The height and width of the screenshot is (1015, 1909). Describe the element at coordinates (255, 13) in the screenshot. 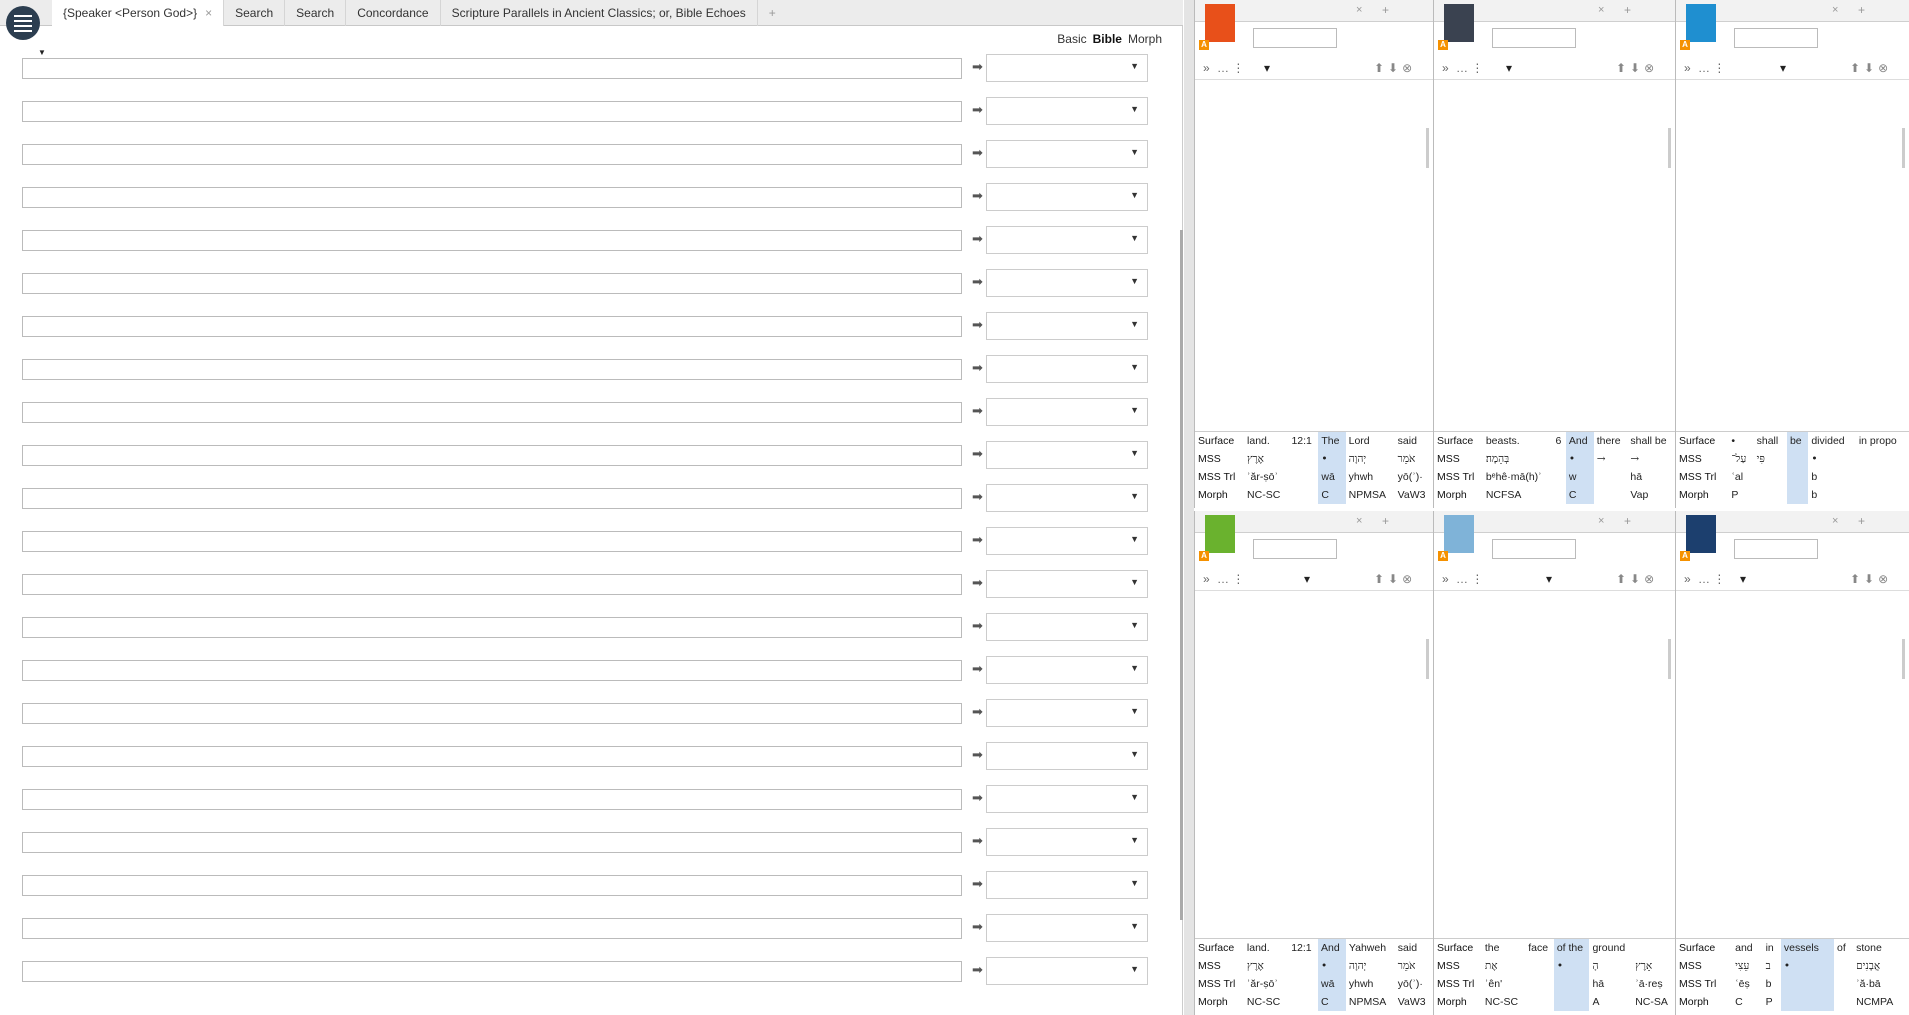

I see `tab-1: Search` at that location.